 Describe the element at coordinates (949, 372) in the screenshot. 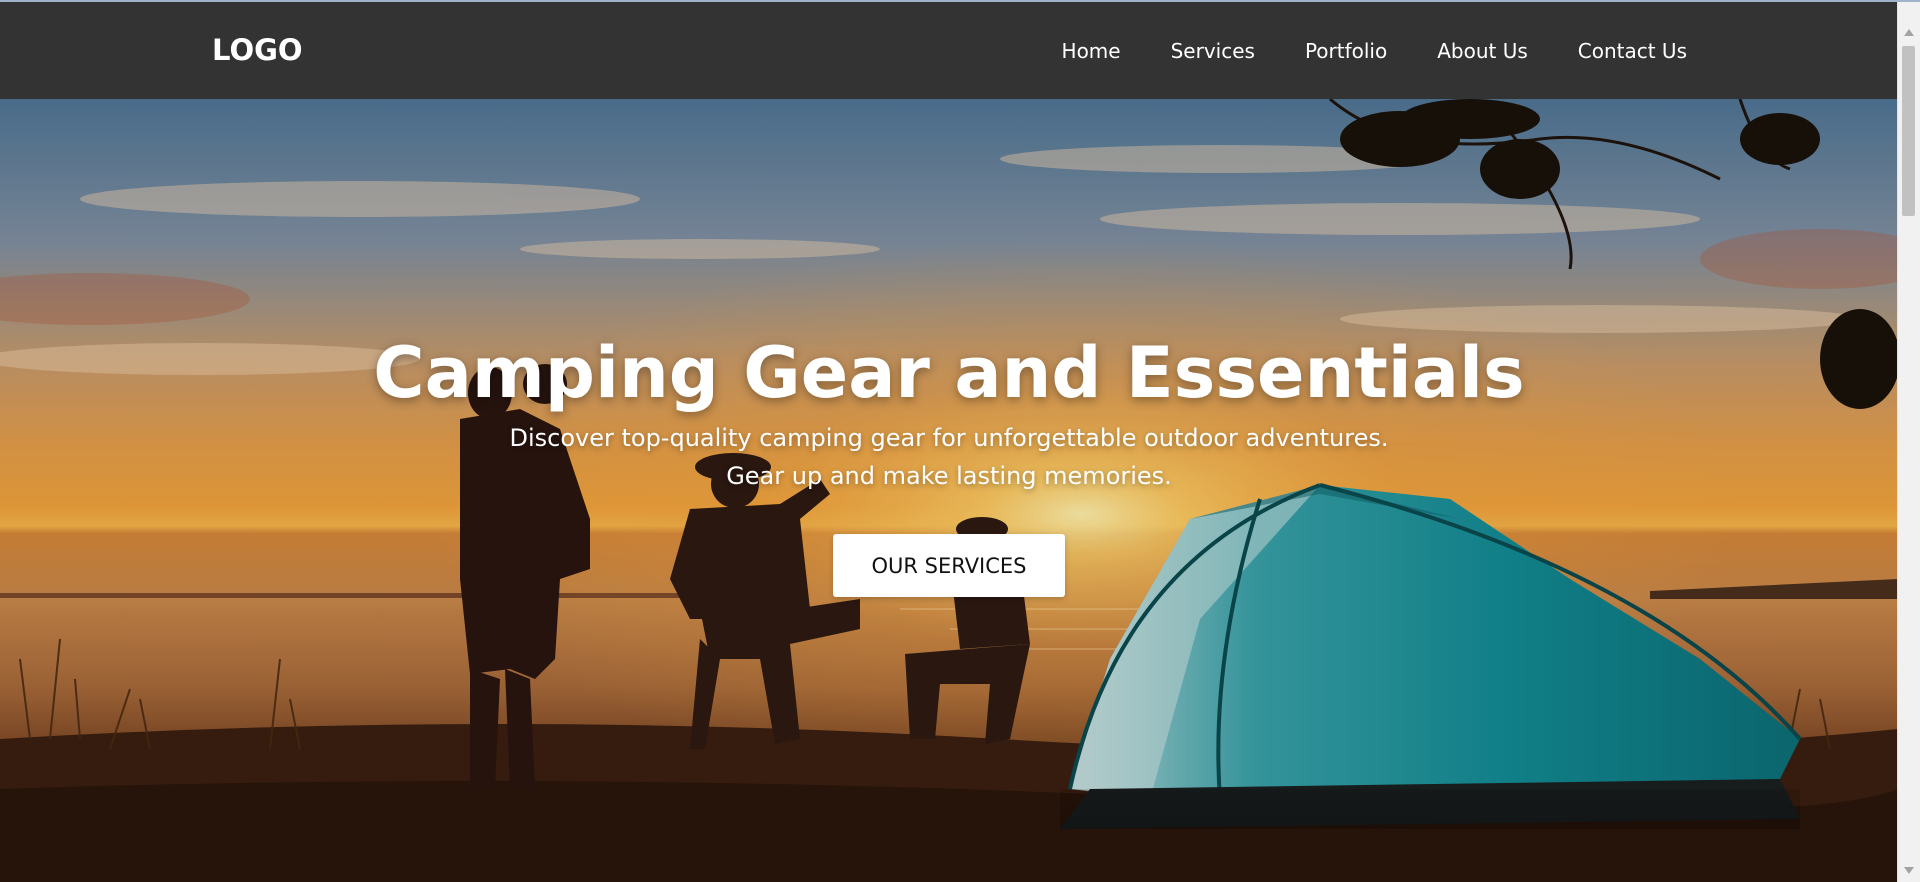

I see `hero-title: Camping Gear and Essentials` at that location.